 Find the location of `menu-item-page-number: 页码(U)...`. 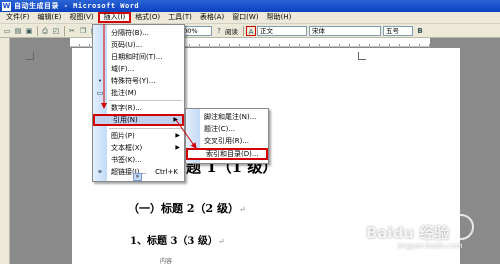

menu-item-page-number: 页码(U)... is located at coordinates (138, 45).